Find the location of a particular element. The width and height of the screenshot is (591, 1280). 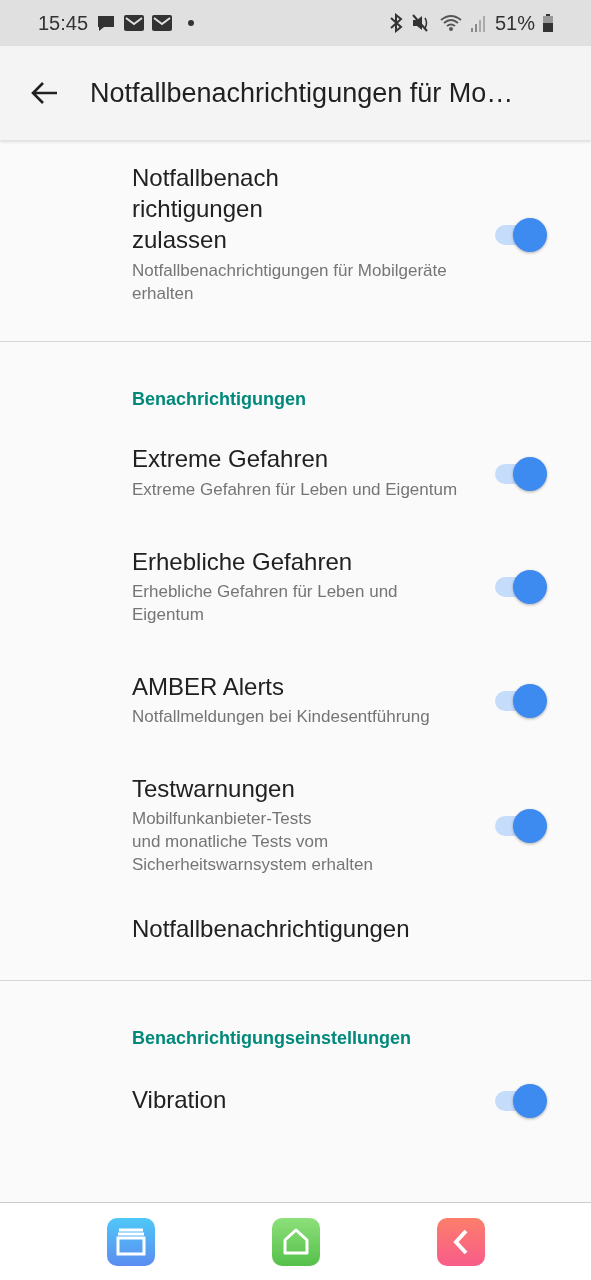

section-header: Benachrichtigungseinstellungen is located at coordinates (272, 1038).